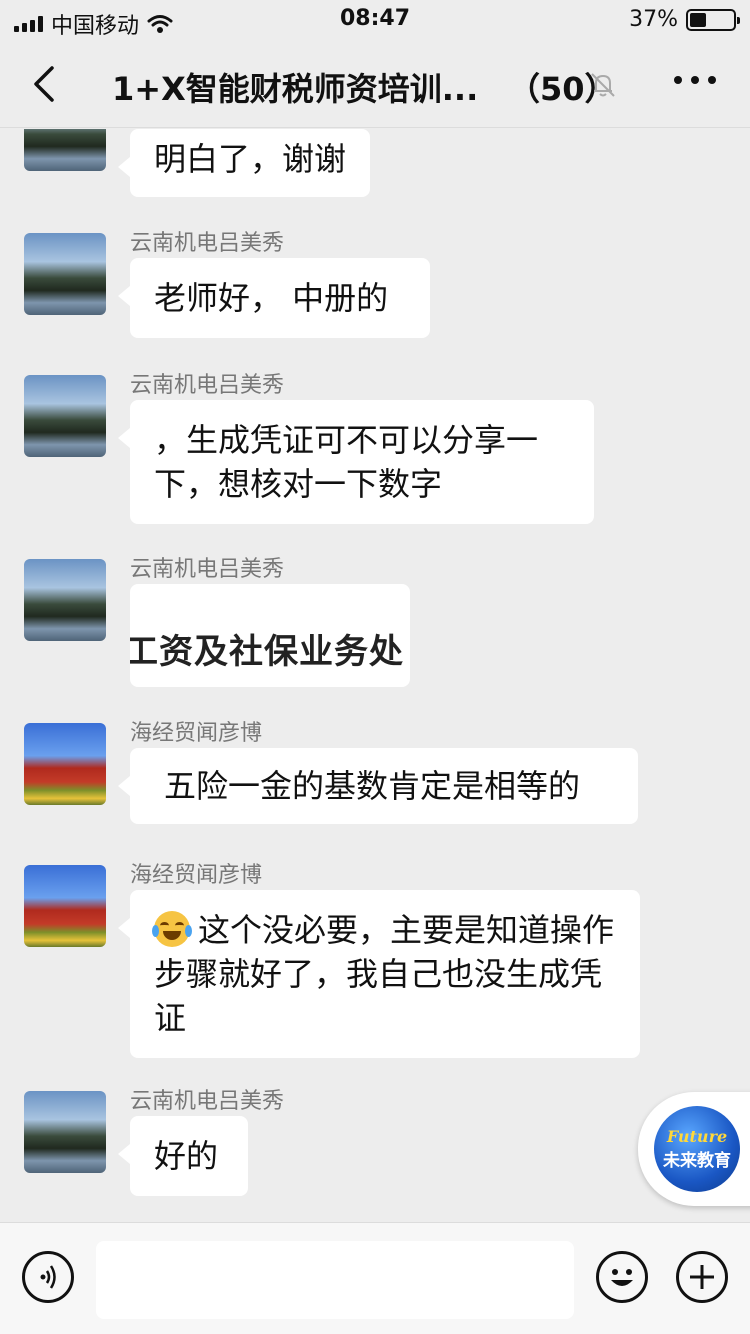 The height and width of the screenshot is (1334, 750). I want to click on input-bar, so click(375, 1278).